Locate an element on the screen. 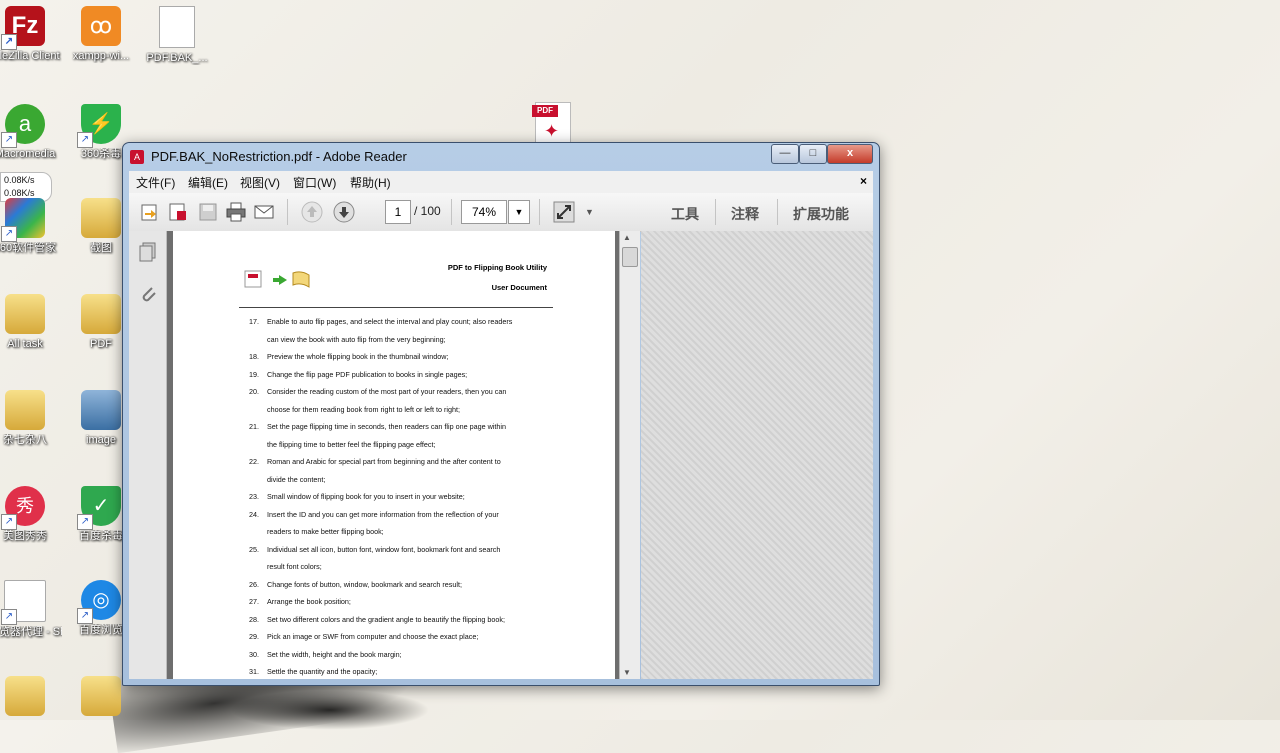 This screenshot has height=753, width=1280. vertical-scrollbar: ▲ ▼ is located at coordinates (629, 455).